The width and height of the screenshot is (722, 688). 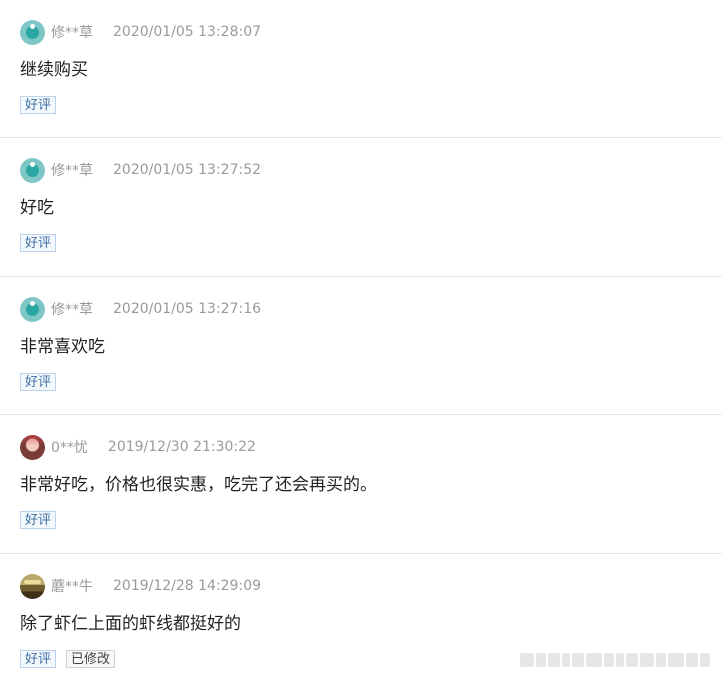 I want to click on review-meta: 蘑**牛 2019/12/28 14:29:09, so click(x=140, y=586).